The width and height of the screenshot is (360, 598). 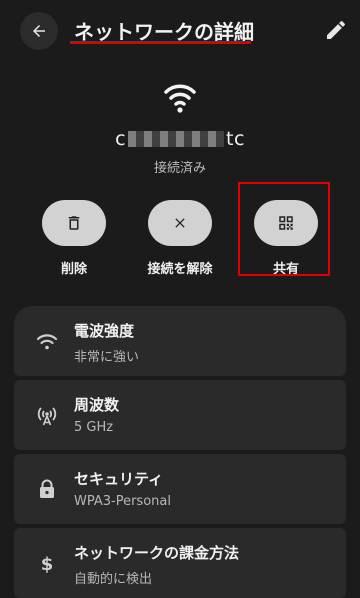 I want to click on metered-title: ネットワークの課金方法, so click(x=157, y=553).